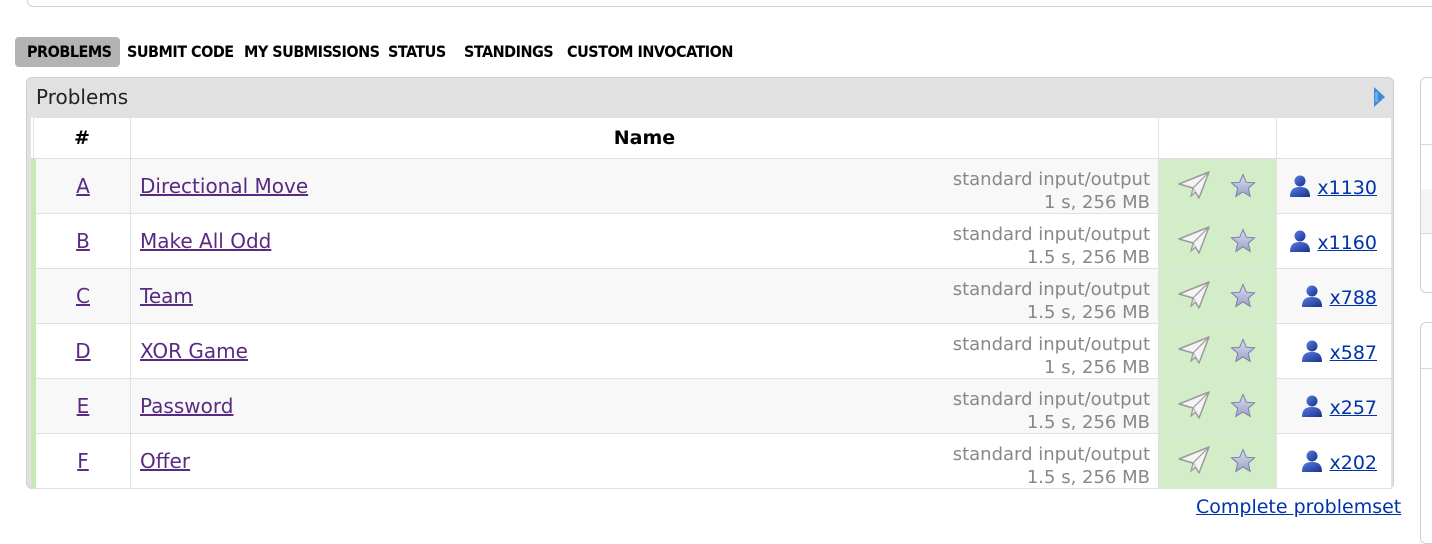 Image resolution: width=1432 pixels, height=544 pixels. What do you see at coordinates (509, 52) in the screenshot?
I see `tab-standings: STANDINGS` at bounding box center [509, 52].